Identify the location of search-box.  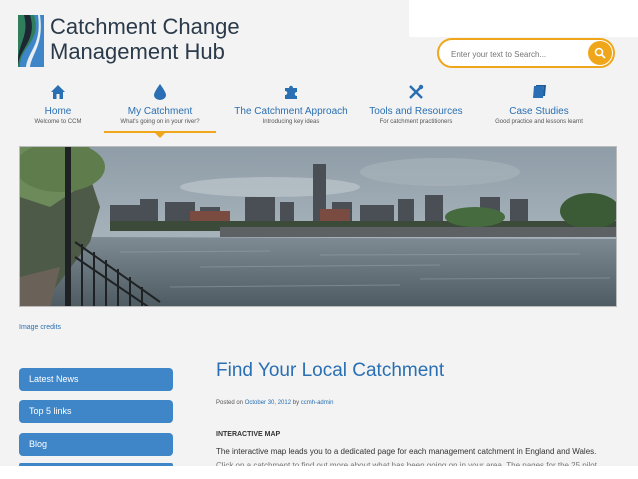
(526, 53).